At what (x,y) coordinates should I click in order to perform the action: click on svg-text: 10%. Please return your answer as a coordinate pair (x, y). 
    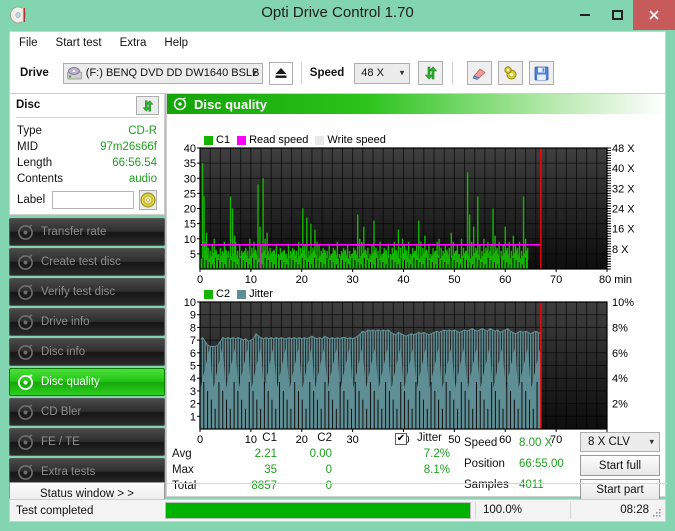
    Looking at the image, I should click on (623, 303).